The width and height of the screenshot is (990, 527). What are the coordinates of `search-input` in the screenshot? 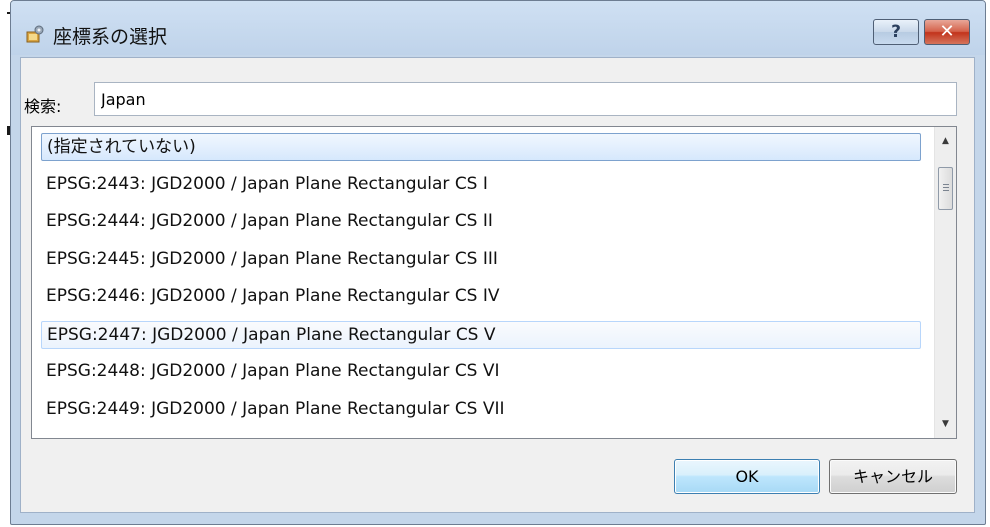 It's located at (525, 99).